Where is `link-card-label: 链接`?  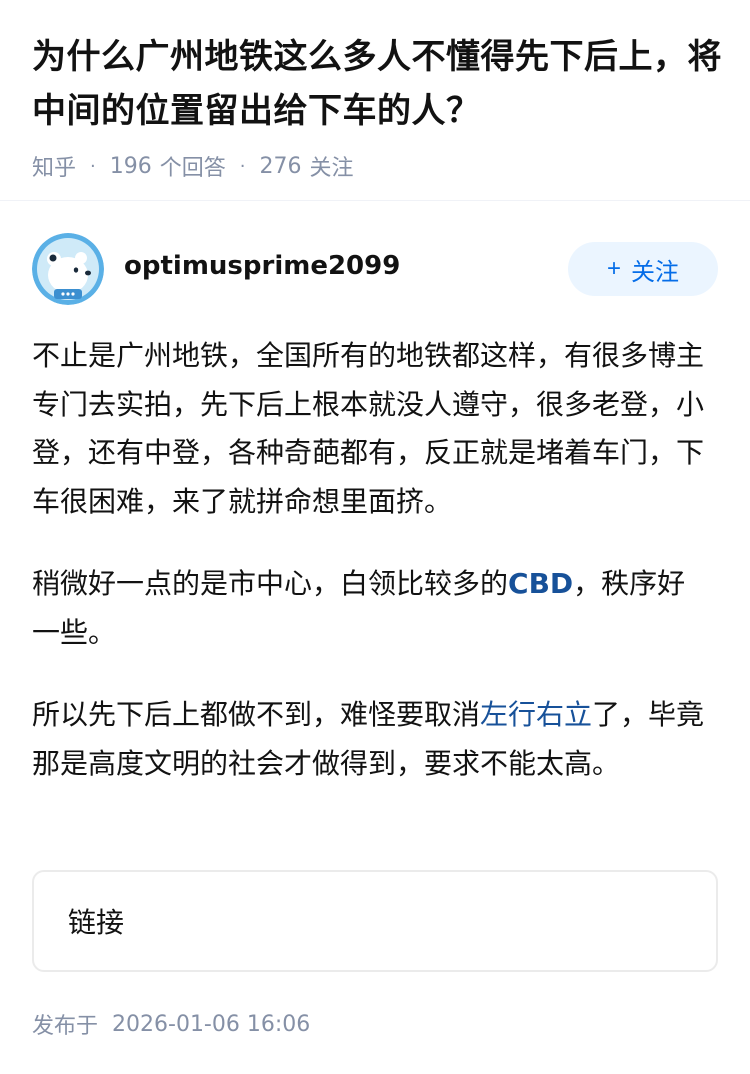 link-card-label: 链接 is located at coordinates (96, 922).